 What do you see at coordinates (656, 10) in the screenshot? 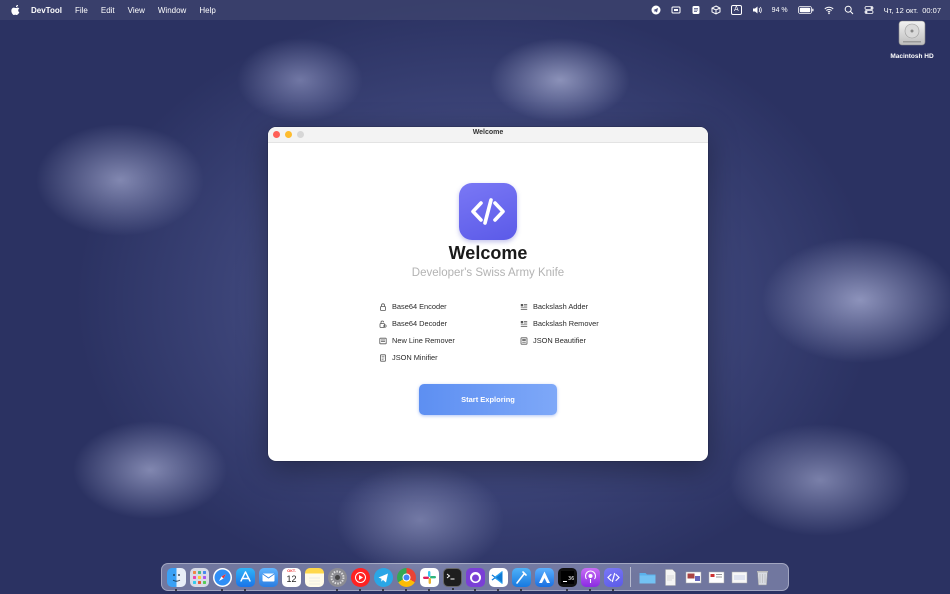
I see `telegram-status-icon` at bounding box center [656, 10].